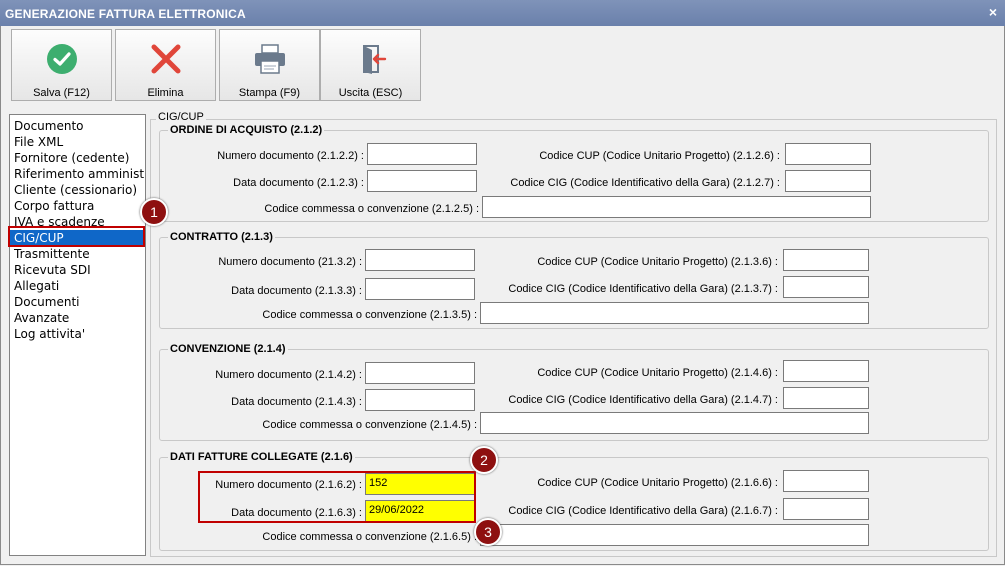 The image size is (1005, 566). Describe the element at coordinates (826, 509) in the screenshot. I see `fatture-cig-input` at that location.